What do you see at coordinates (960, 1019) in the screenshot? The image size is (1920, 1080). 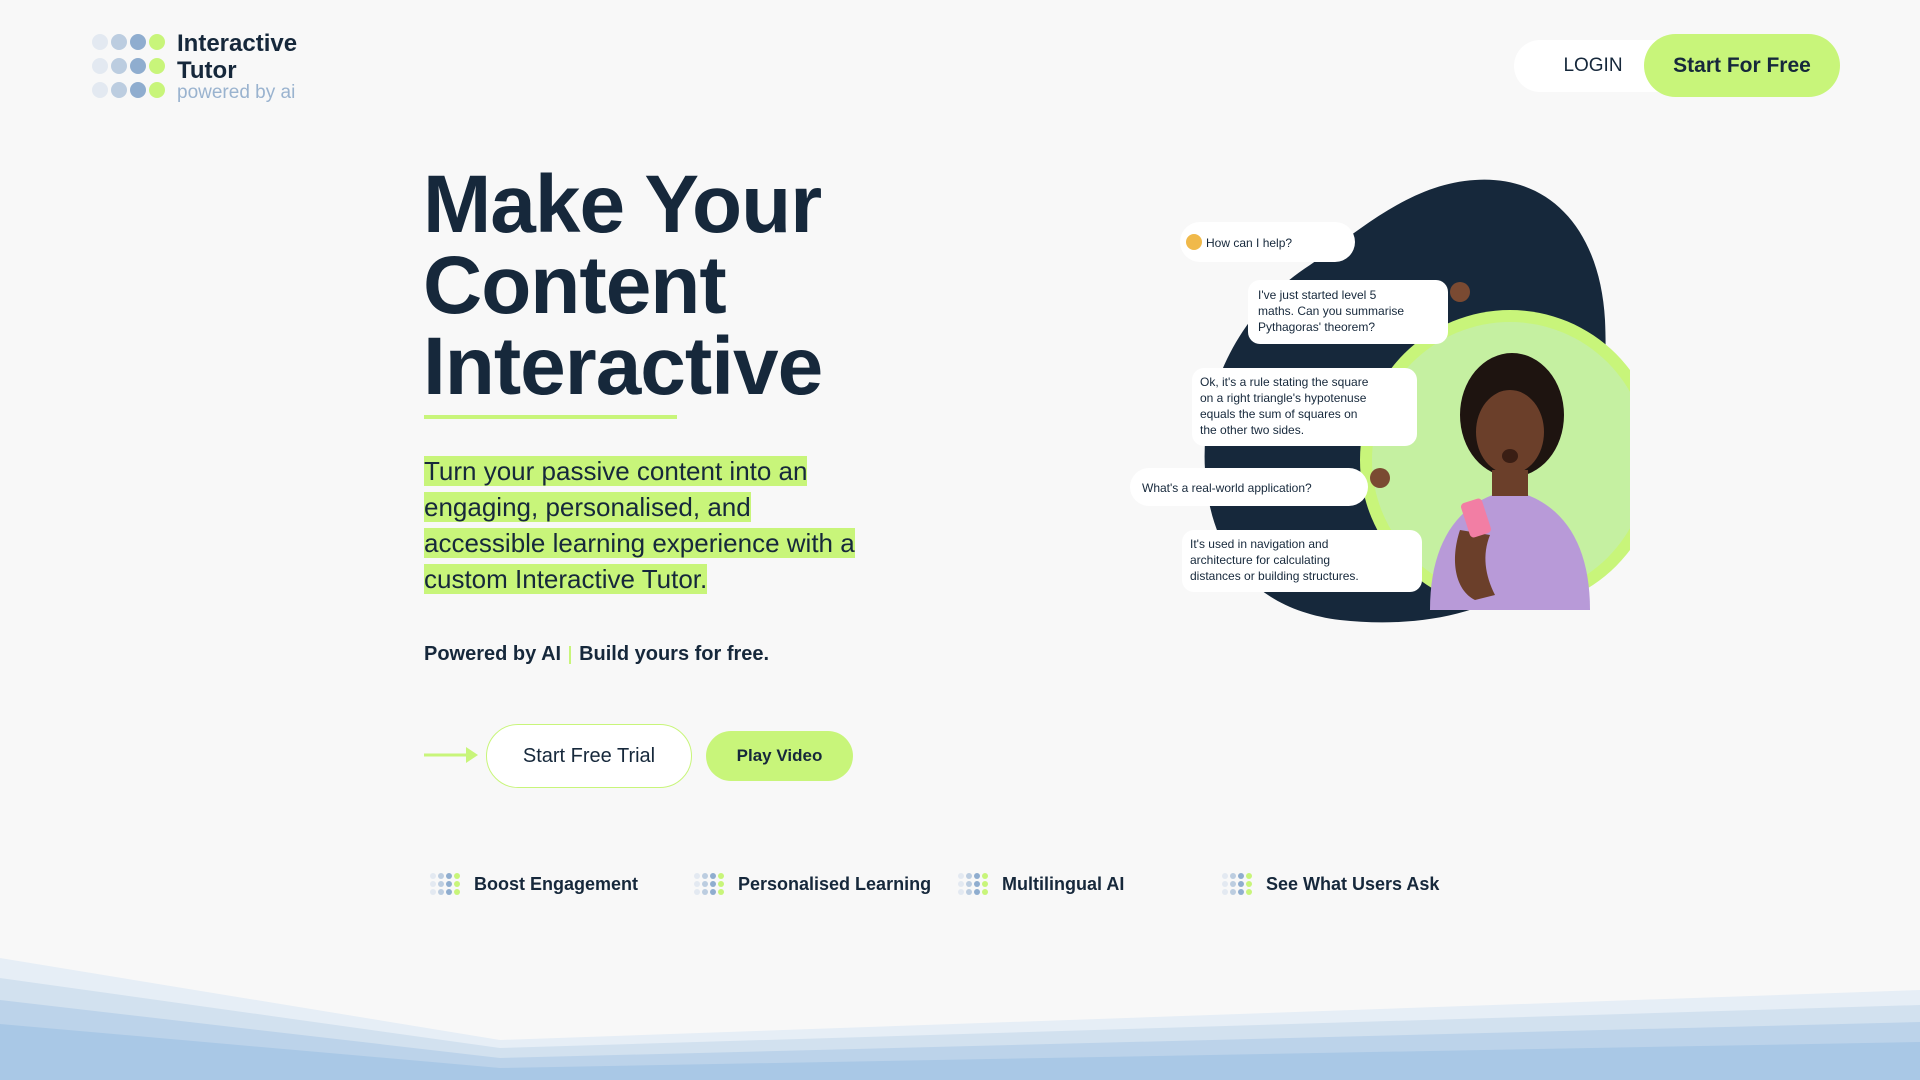 I see `decorative-waves` at bounding box center [960, 1019].